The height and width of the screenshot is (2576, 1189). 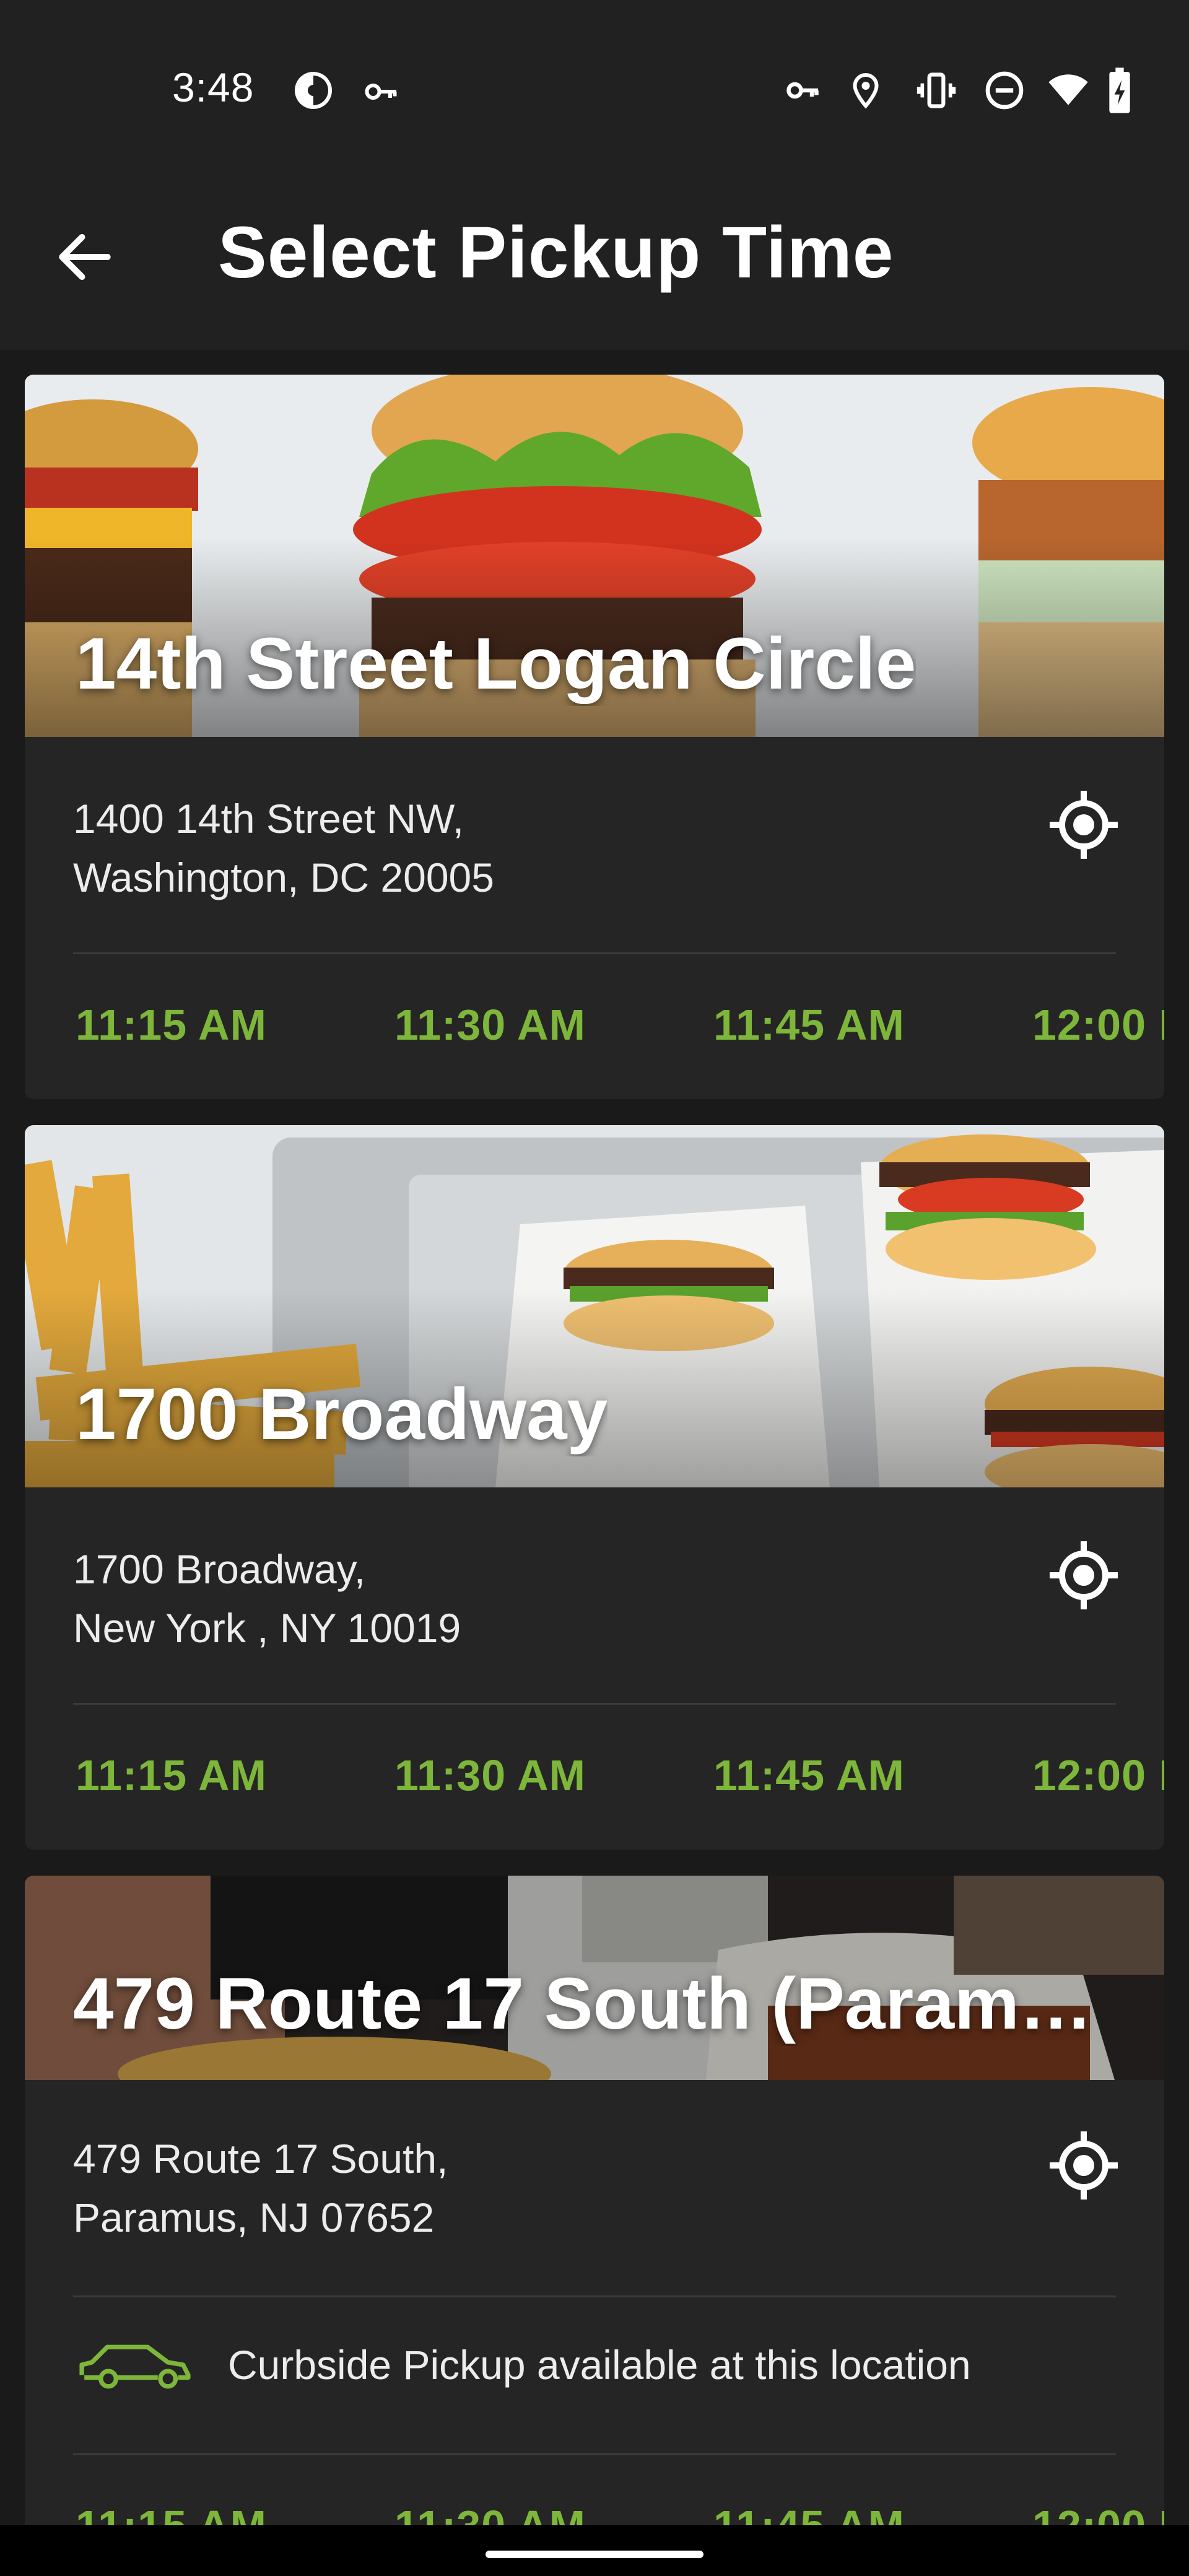 I want to click on address-line-1: 479 Route 17 South,, so click(x=260, y=2159).